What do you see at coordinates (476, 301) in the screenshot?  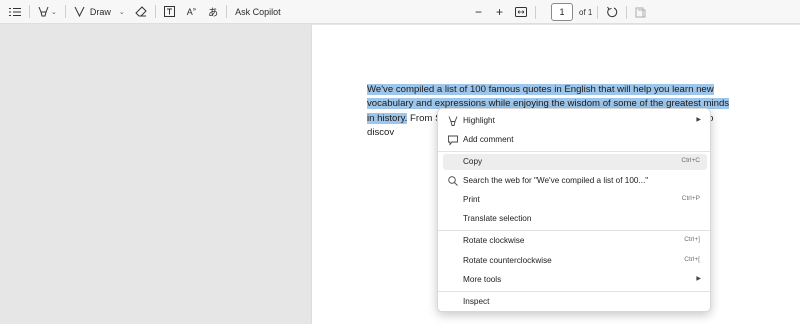 I see `menu-item-label: Inspect` at bounding box center [476, 301].